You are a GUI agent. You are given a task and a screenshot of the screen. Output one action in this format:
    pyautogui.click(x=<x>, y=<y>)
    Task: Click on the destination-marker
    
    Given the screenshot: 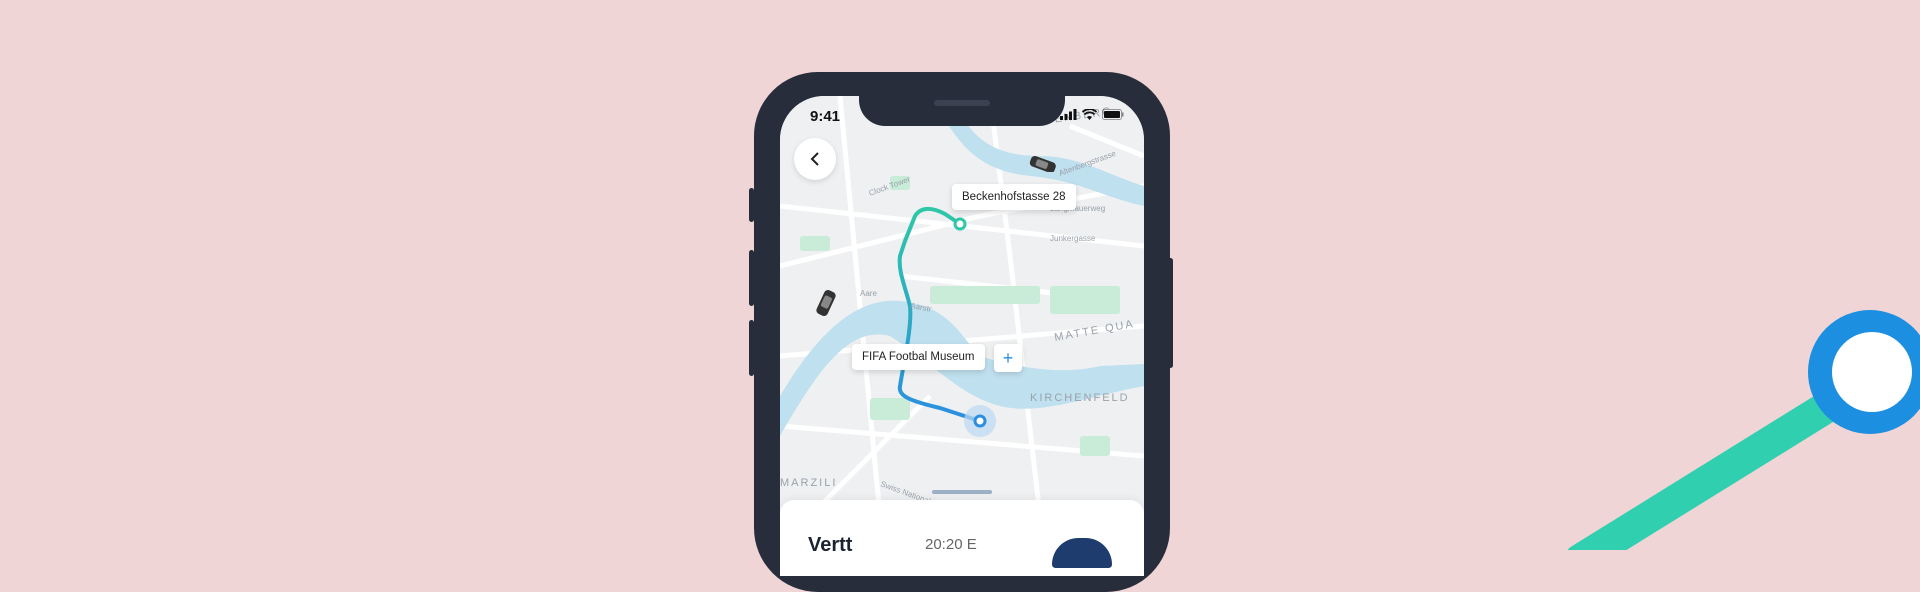 What is the action you would take?
    pyautogui.click(x=980, y=421)
    